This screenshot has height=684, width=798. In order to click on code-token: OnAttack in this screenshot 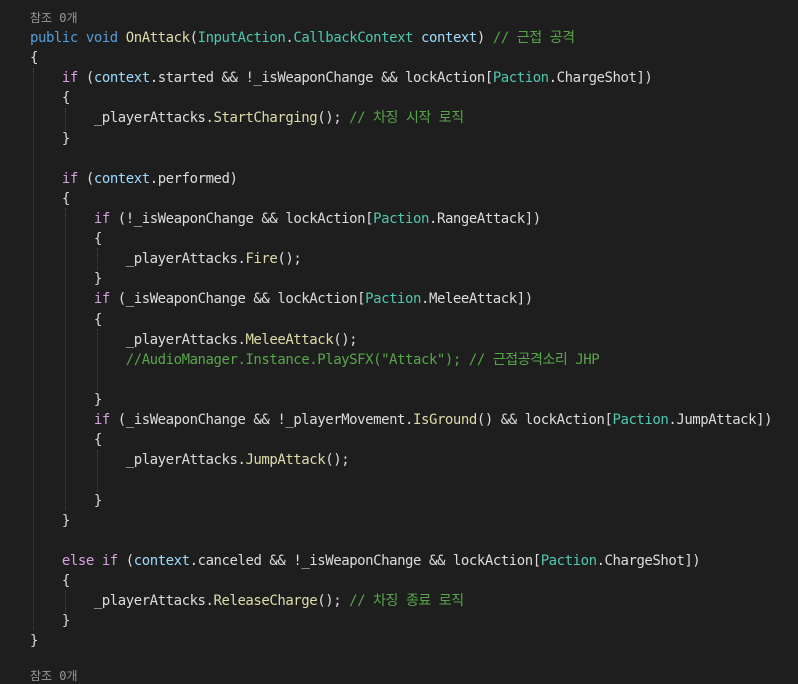, I will do `click(157, 38)`.